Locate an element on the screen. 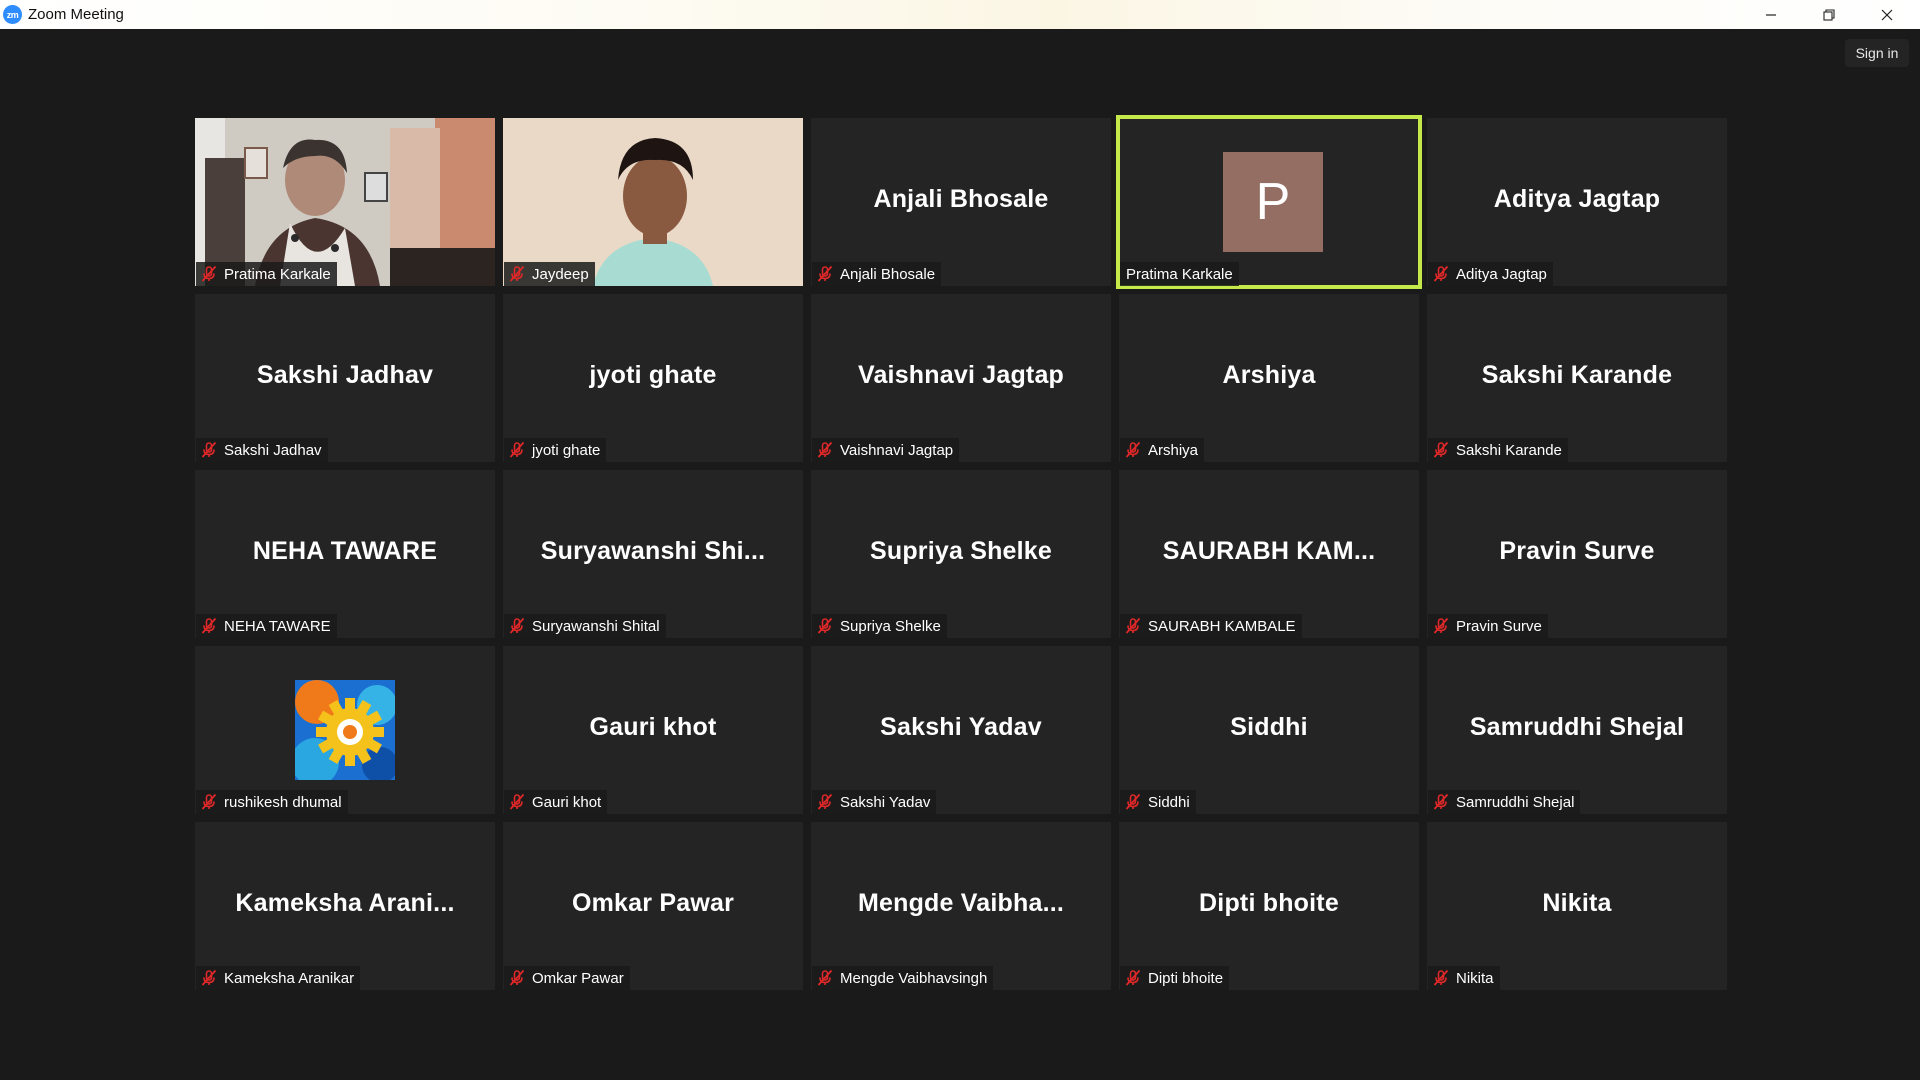  participant-name-label: Sakshi Jadhav is located at coordinates (262, 450).